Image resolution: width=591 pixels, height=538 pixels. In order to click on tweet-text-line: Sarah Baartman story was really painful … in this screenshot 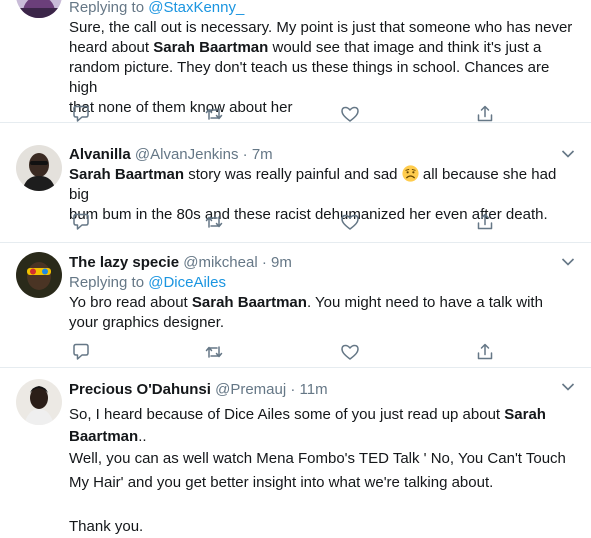, I will do `click(323, 185)`.